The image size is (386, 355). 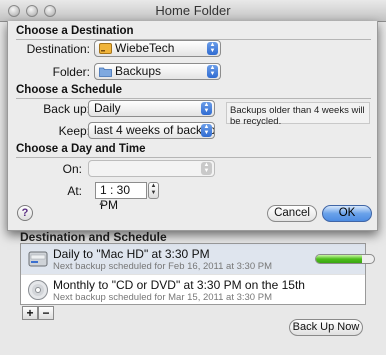 What do you see at coordinates (145, 48) in the screenshot?
I see `destination-value: WiebeTech` at bounding box center [145, 48].